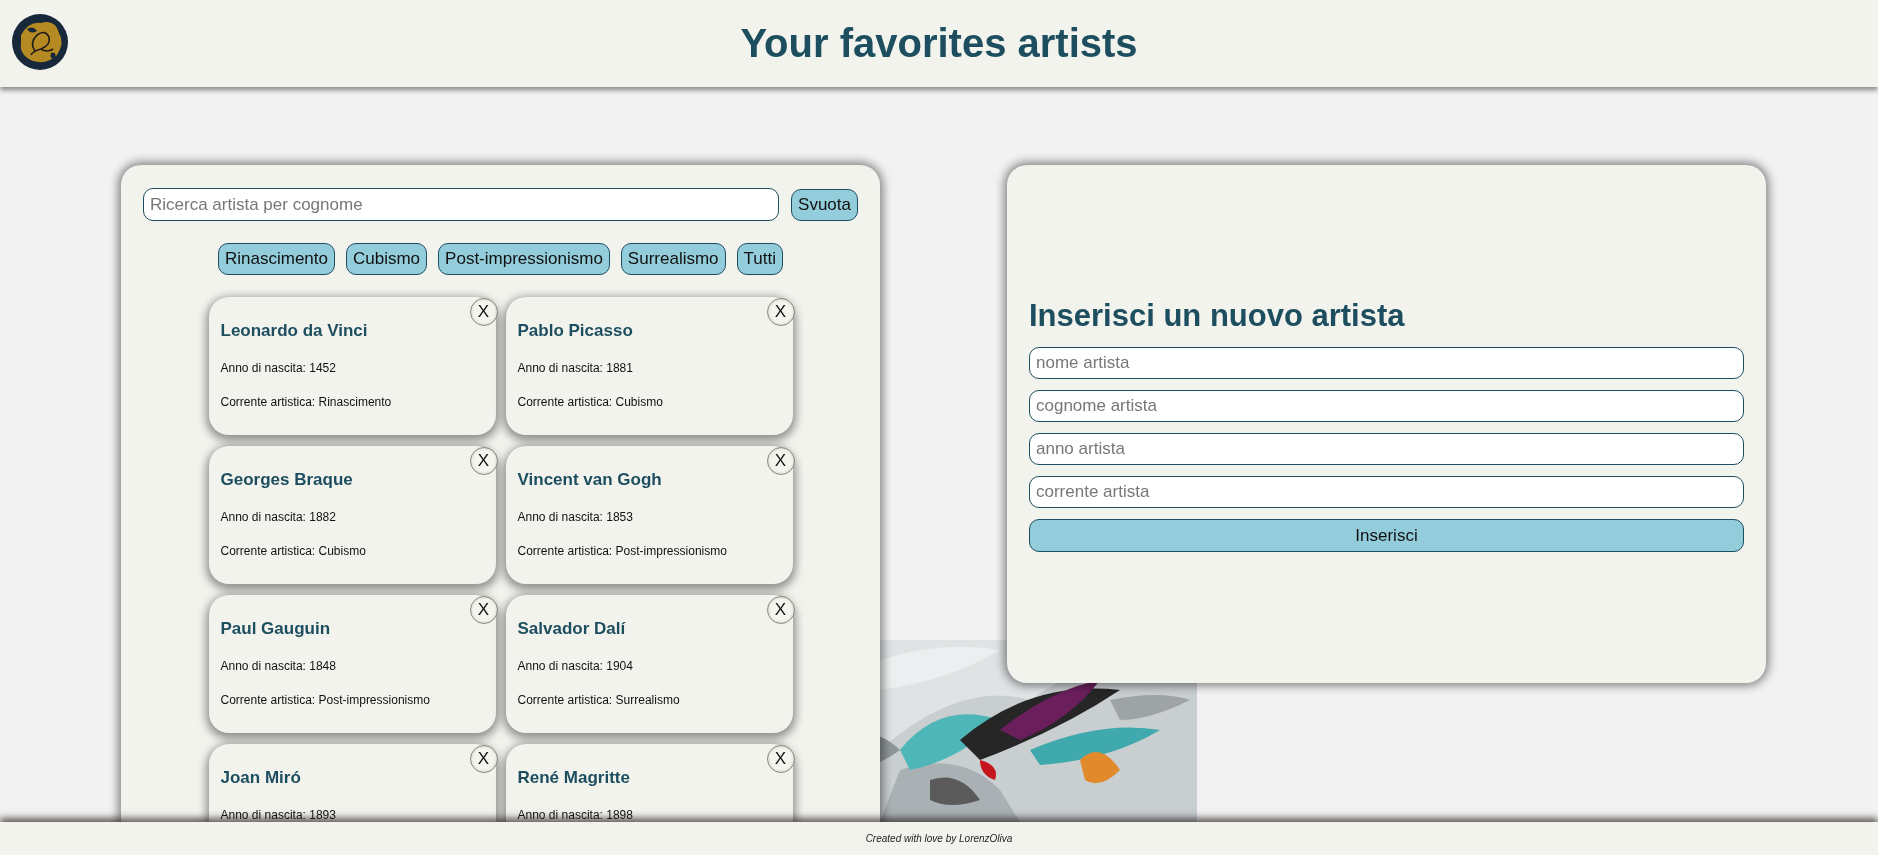 The image size is (1878, 855). Describe the element at coordinates (40, 42) in the screenshot. I see `logo-icon` at that location.